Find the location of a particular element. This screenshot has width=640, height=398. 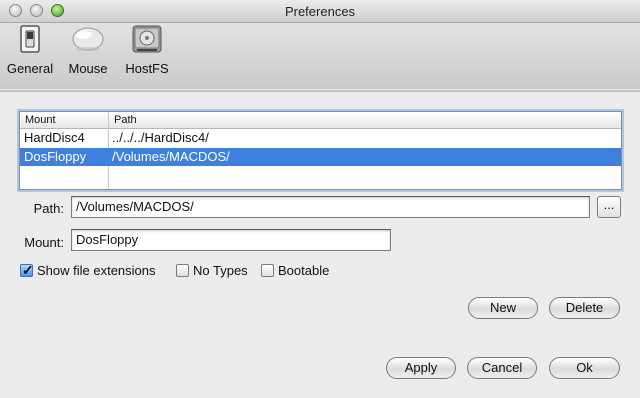

show-file-extensions-checkbox: ✓ Show file extensions is located at coordinates (95, 270).